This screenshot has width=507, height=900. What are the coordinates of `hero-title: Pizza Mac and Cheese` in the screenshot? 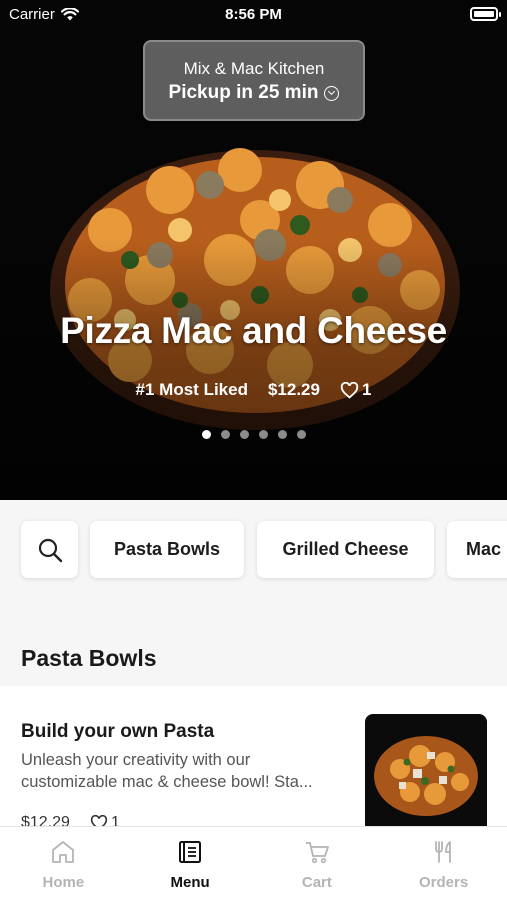 It's located at (253, 330).